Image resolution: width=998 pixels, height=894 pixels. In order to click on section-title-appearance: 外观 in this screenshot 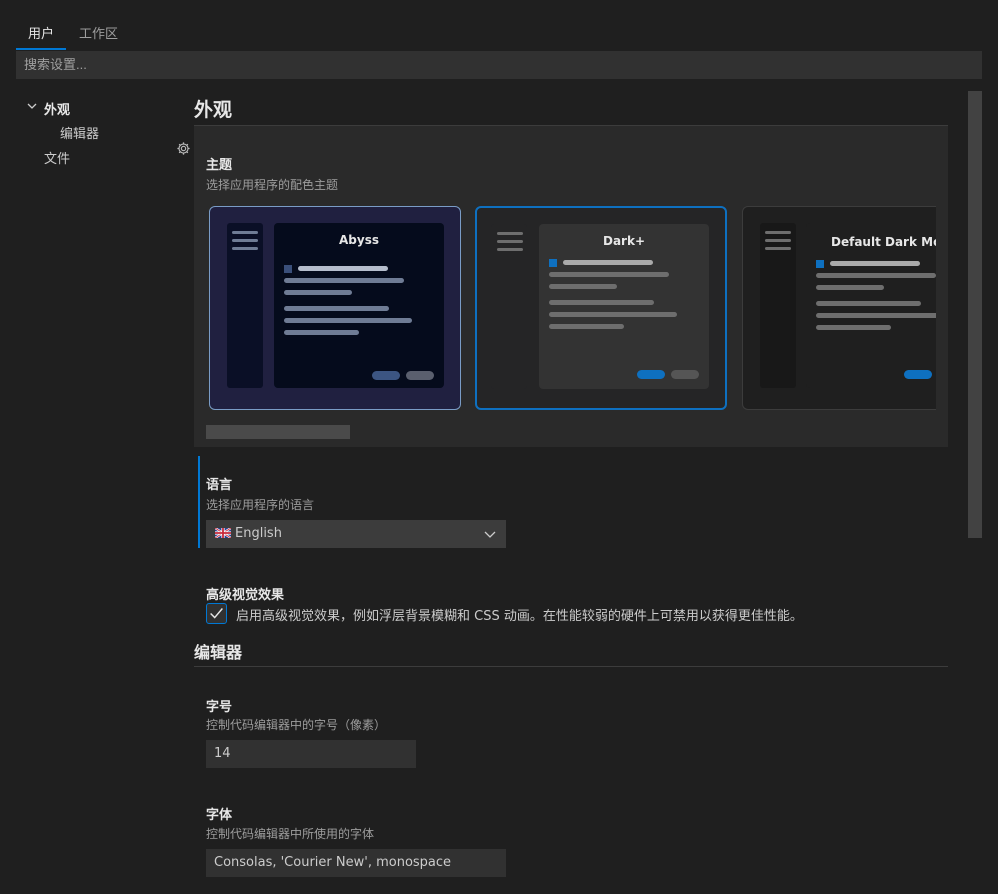, I will do `click(213, 110)`.